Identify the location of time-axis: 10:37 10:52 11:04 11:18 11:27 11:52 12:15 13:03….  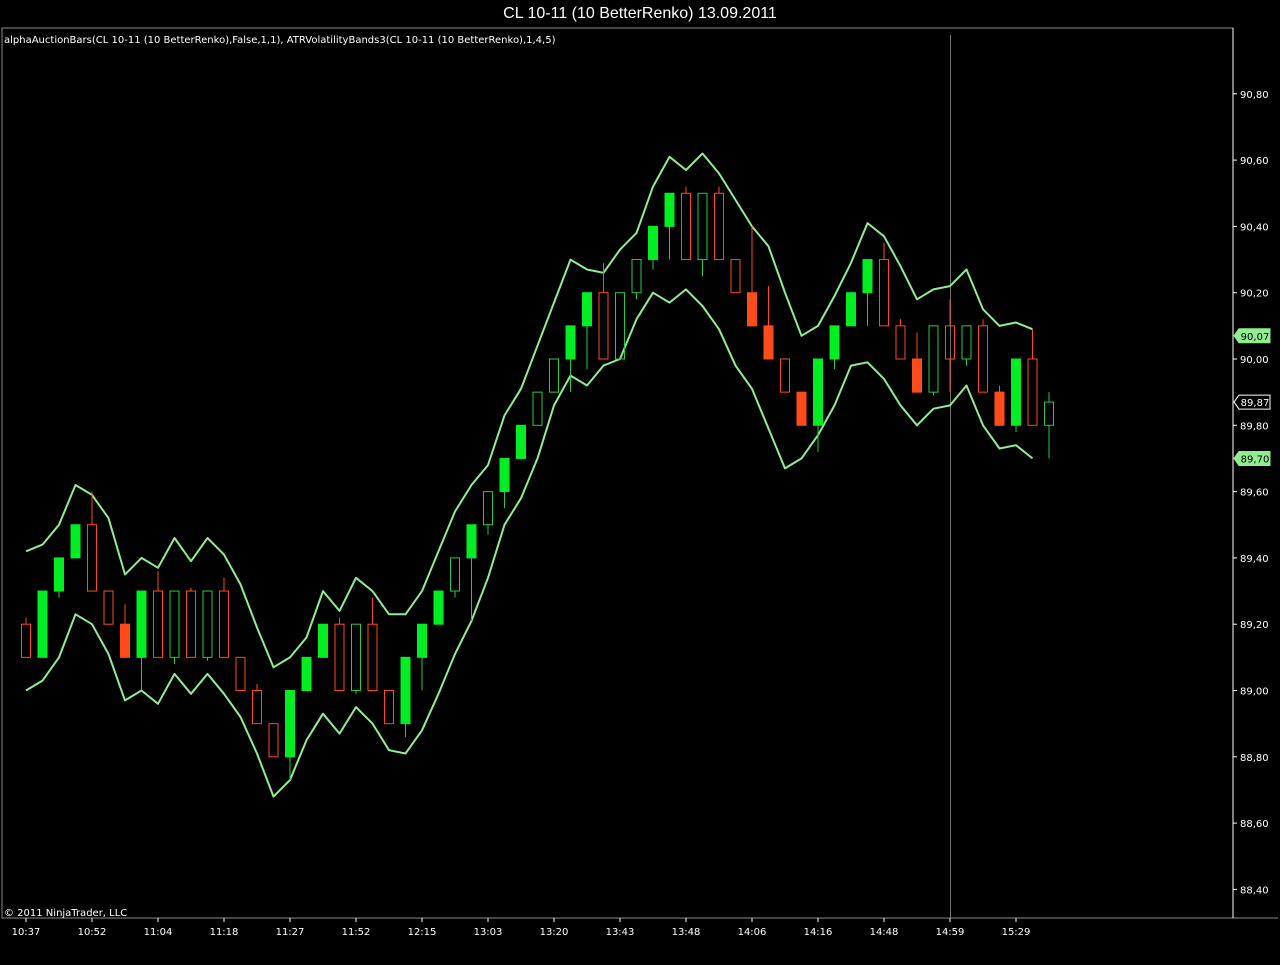
(521, 928).